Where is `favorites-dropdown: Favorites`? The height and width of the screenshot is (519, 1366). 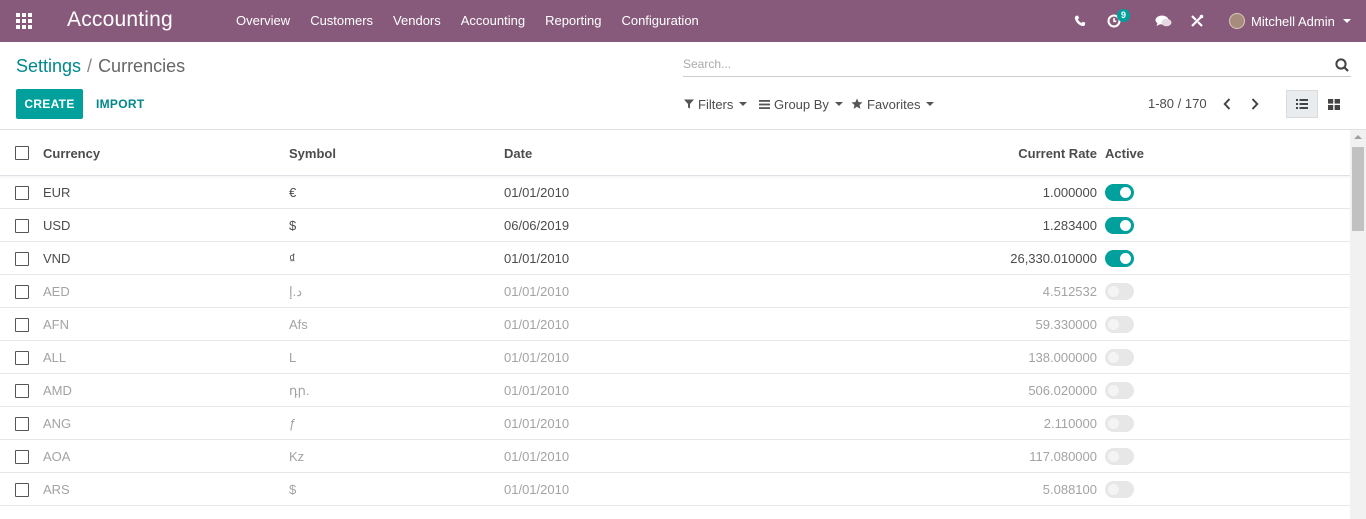
favorites-dropdown: Favorites is located at coordinates (893, 104).